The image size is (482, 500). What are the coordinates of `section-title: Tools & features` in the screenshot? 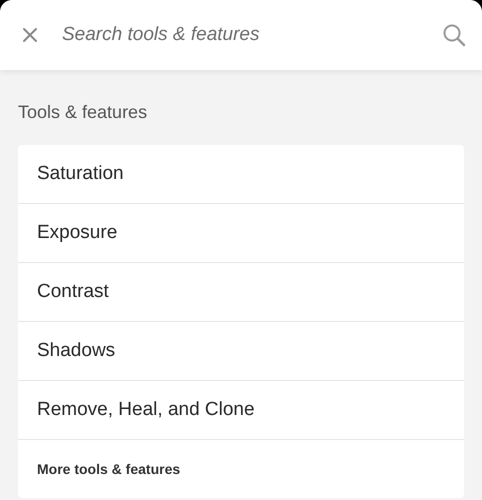 It's located at (83, 112).